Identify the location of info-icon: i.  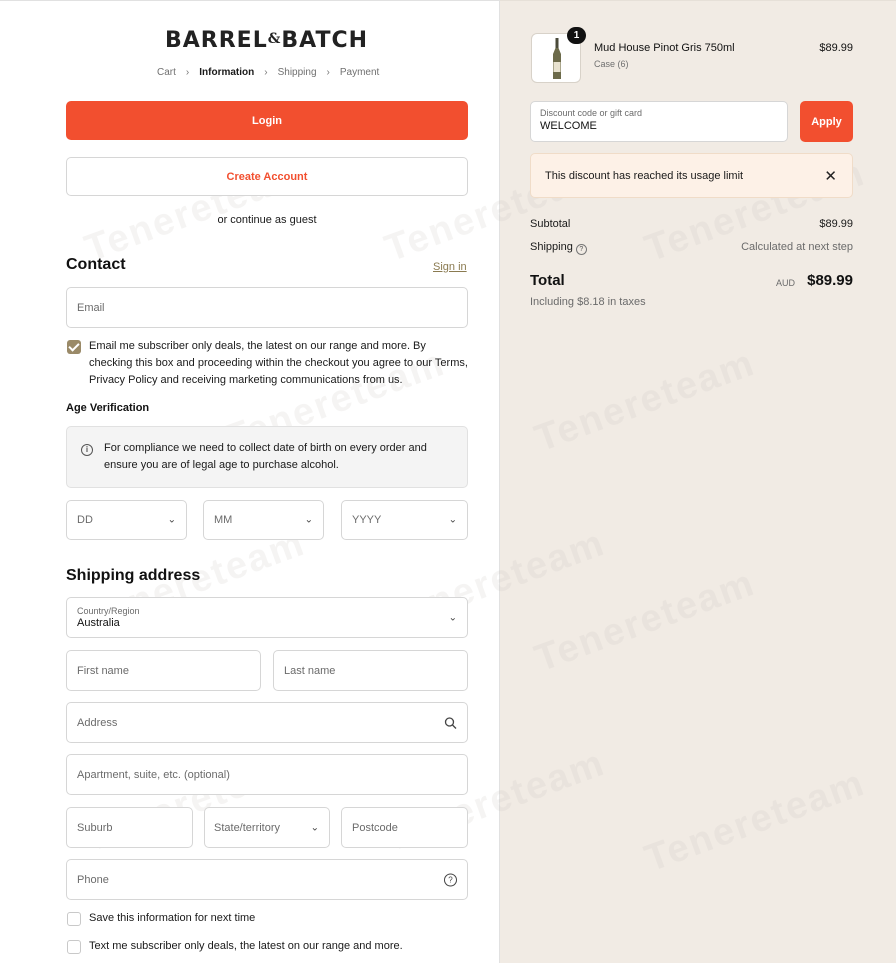
(87, 450).